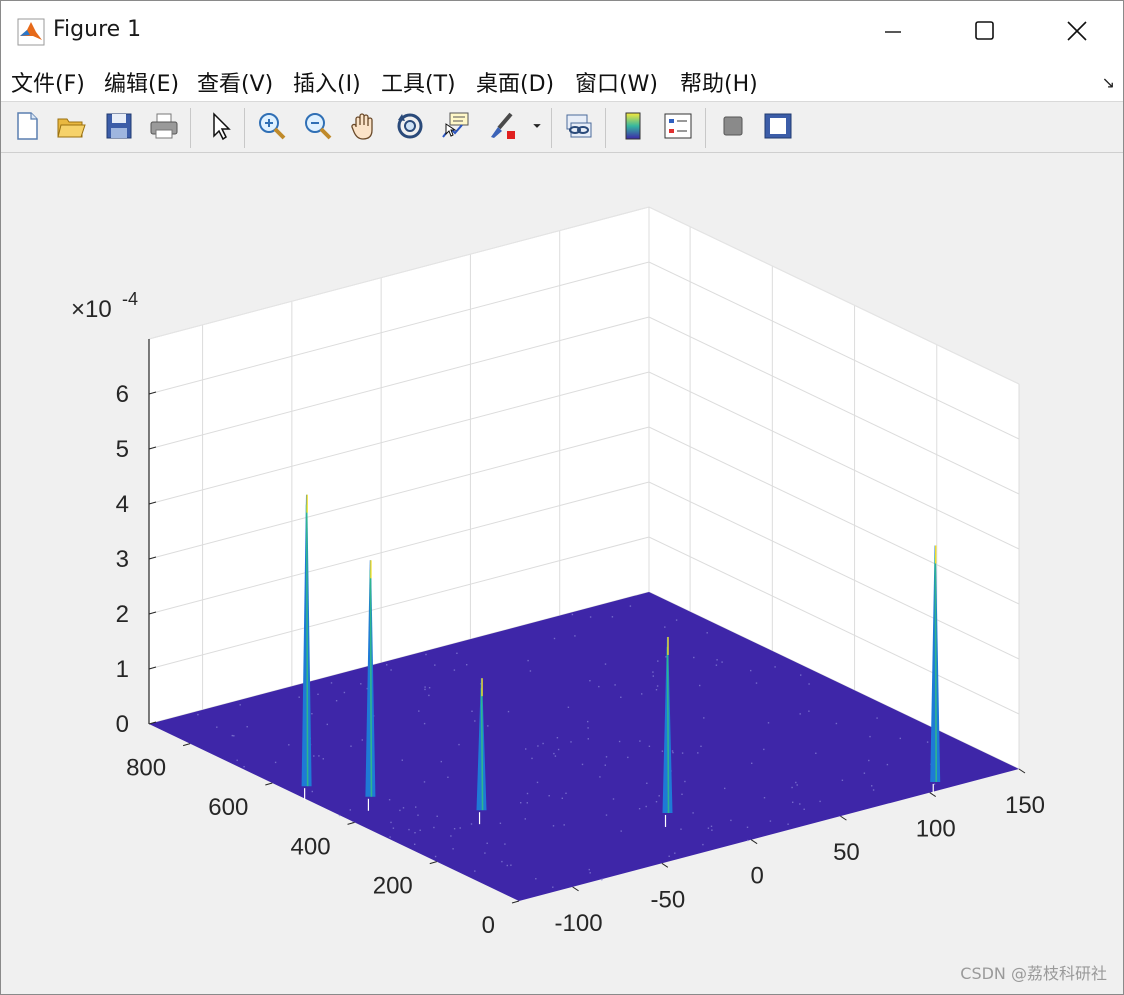 The image size is (1124, 995). I want to click on y-tick-label: 800, so click(146, 768).